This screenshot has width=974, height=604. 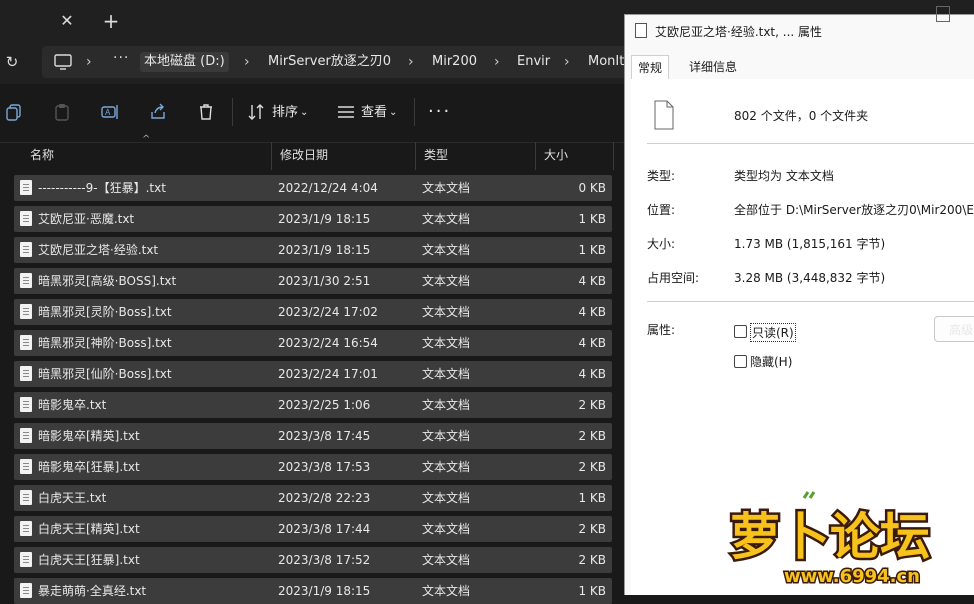 I want to click on table-row: 暗黑邪灵[高级·BOSS].txt 2023/1/30 2:51 文本文档 4 KB, so click(x=313, y=281).